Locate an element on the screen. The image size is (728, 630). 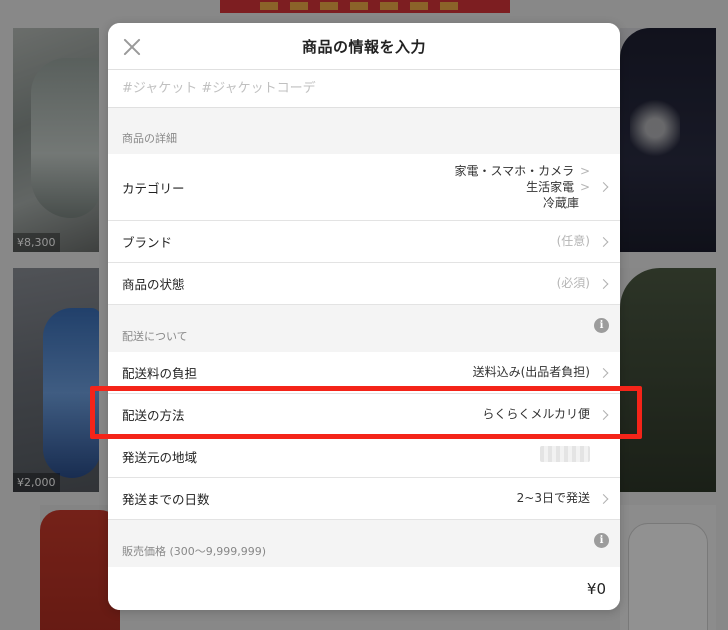
hashtag-input is located at coordinates (371, 88).